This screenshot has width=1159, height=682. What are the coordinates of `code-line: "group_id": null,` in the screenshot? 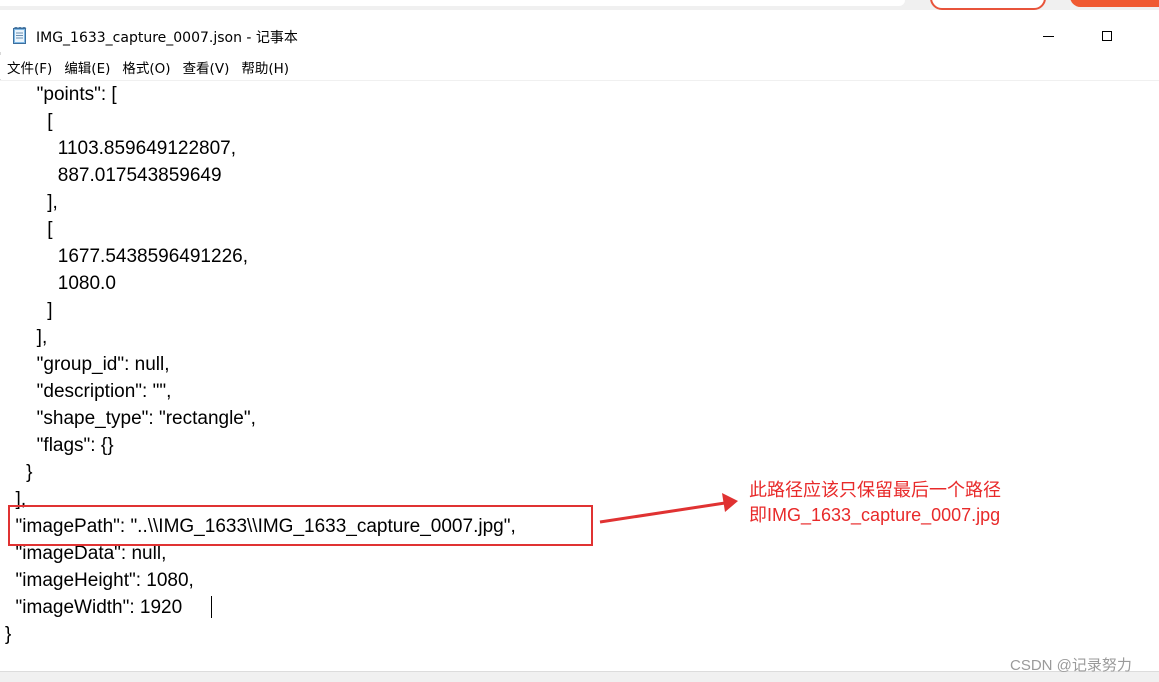 It's located at (87, 364).